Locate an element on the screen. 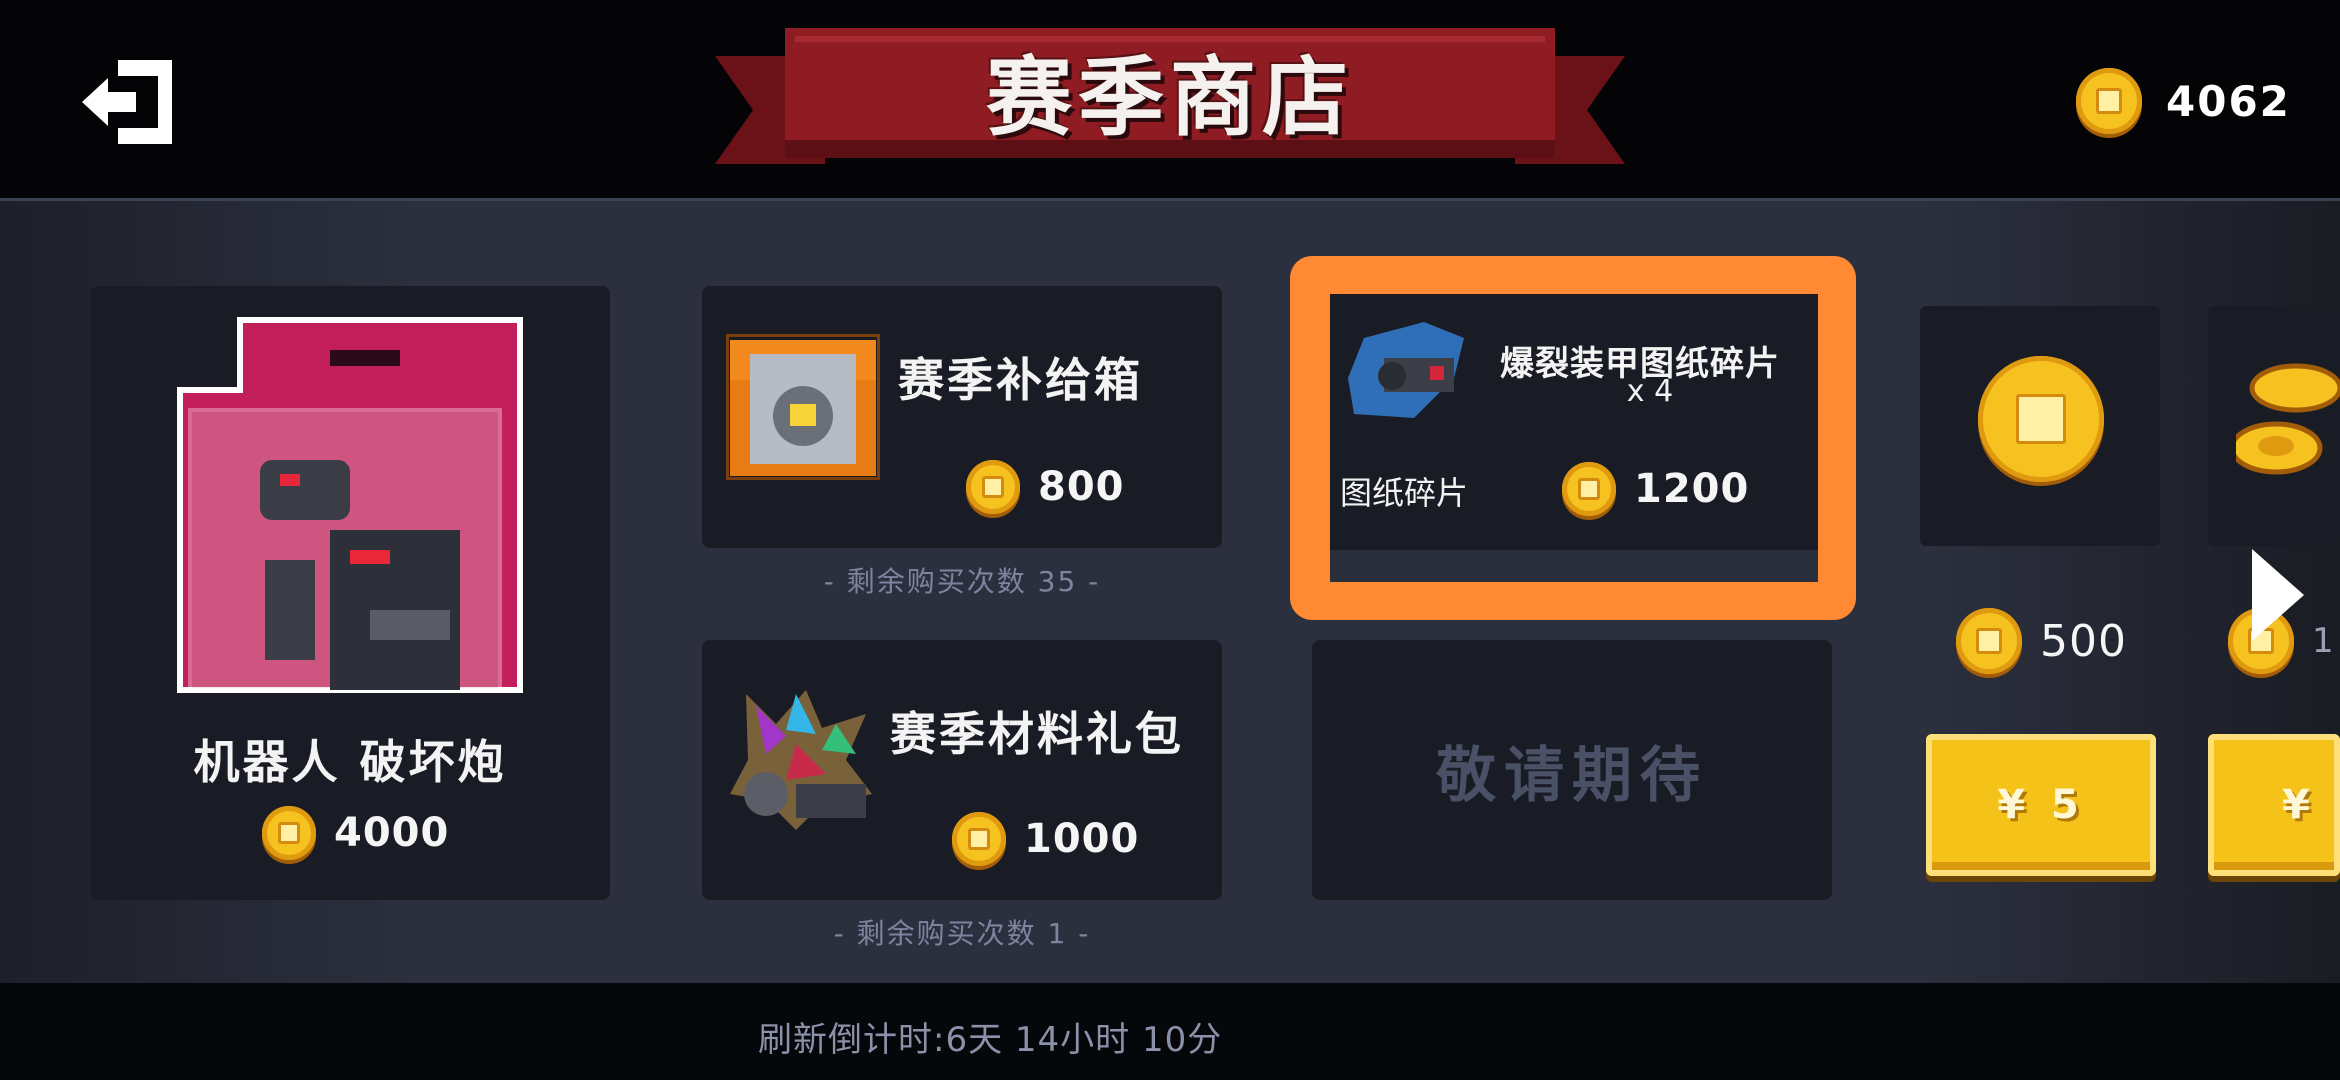 This screenshot has height=1080, width=2340. next-arrow-icon is located at coordinates (2278, 595).